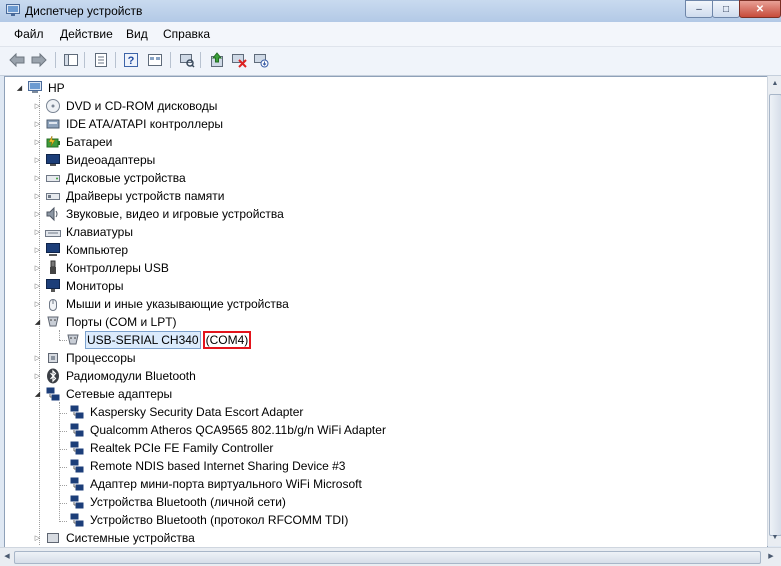 The image size is (781, 566). I want to click on menu-file: Файл, so click(29, 34).